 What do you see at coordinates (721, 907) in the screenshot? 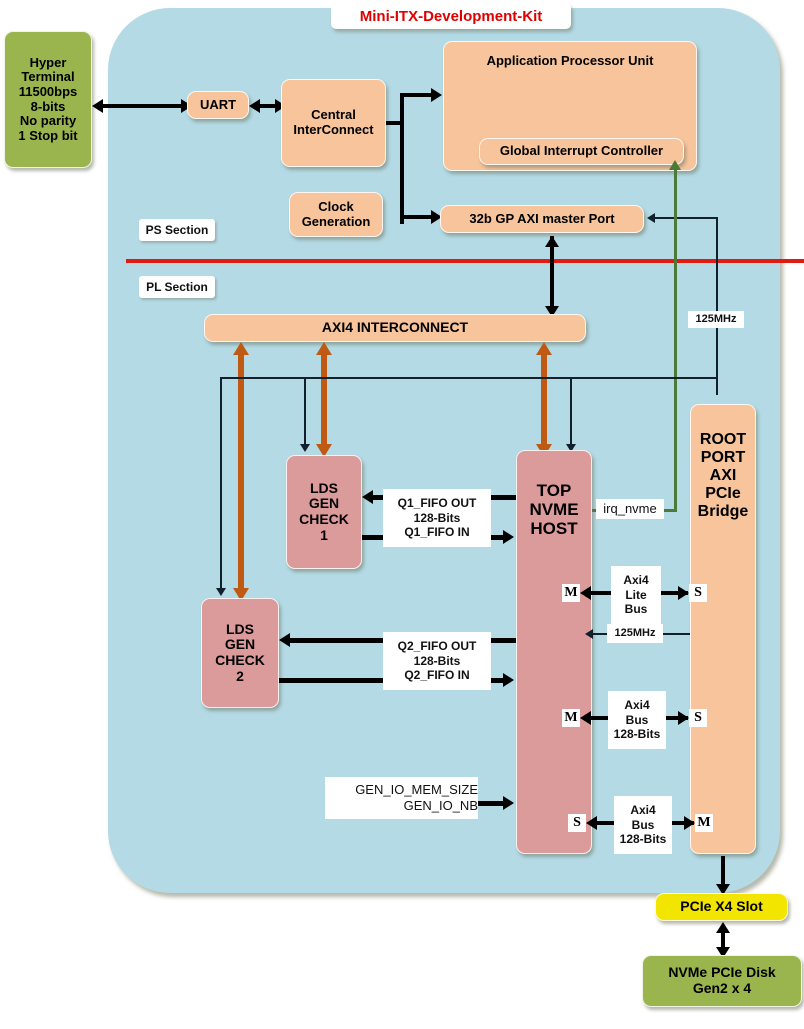
I see `pcie-x4-slot-block: PCIe X4 Slot` at bounding box center [721, 907].